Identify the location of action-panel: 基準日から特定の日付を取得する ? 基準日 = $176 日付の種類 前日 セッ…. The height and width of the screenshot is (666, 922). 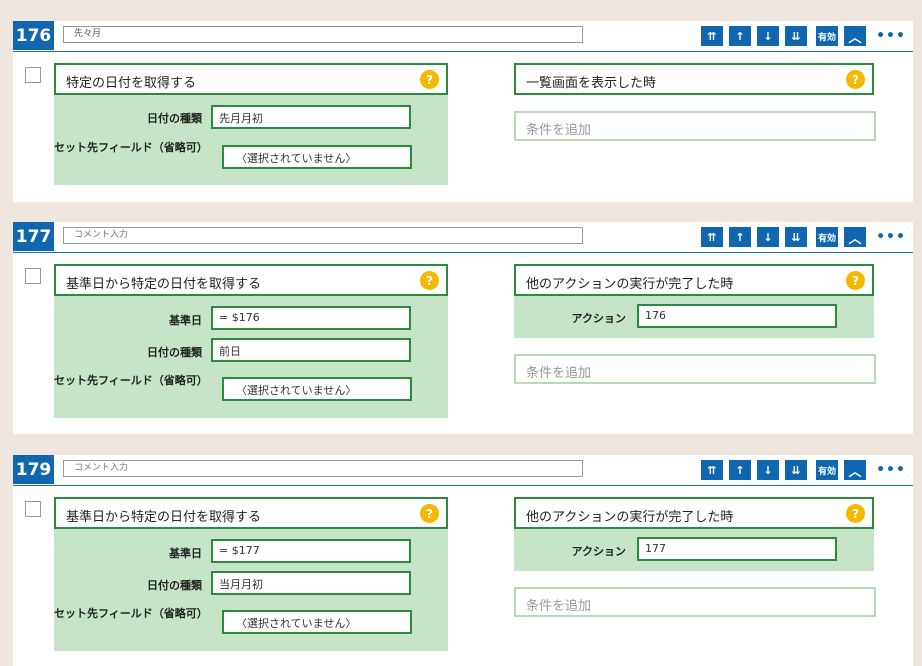
(251, 341).